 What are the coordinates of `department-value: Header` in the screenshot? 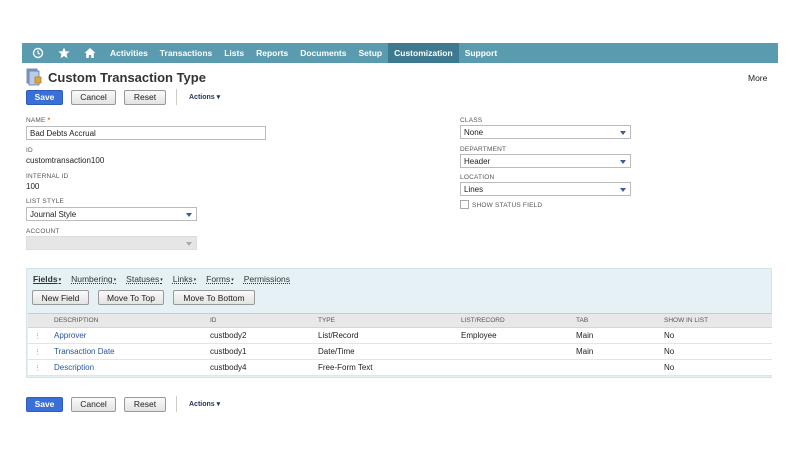 It's located at (477, 161).